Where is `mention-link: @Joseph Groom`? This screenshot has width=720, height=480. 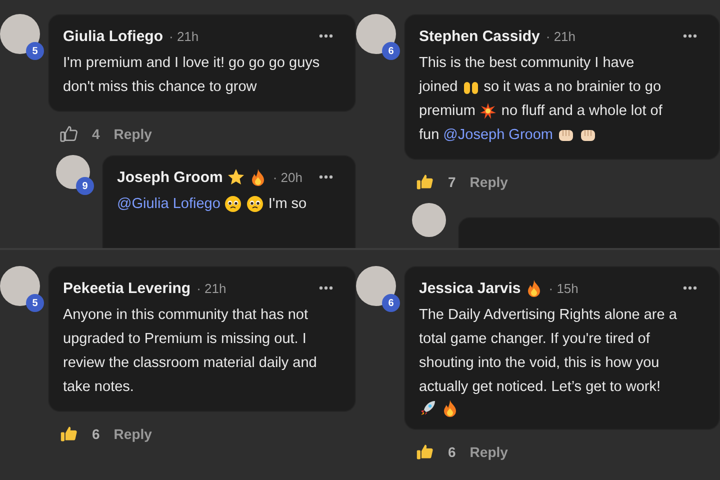 mention-link: @Joseph Groom is located at coordinates (498, 135).